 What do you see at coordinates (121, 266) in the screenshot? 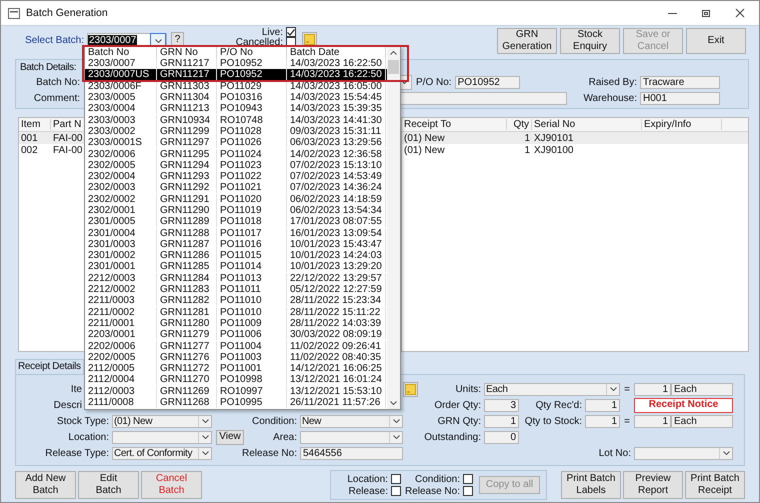
I see `list-cell: 2301/0001` at bounding box center [121, 266].